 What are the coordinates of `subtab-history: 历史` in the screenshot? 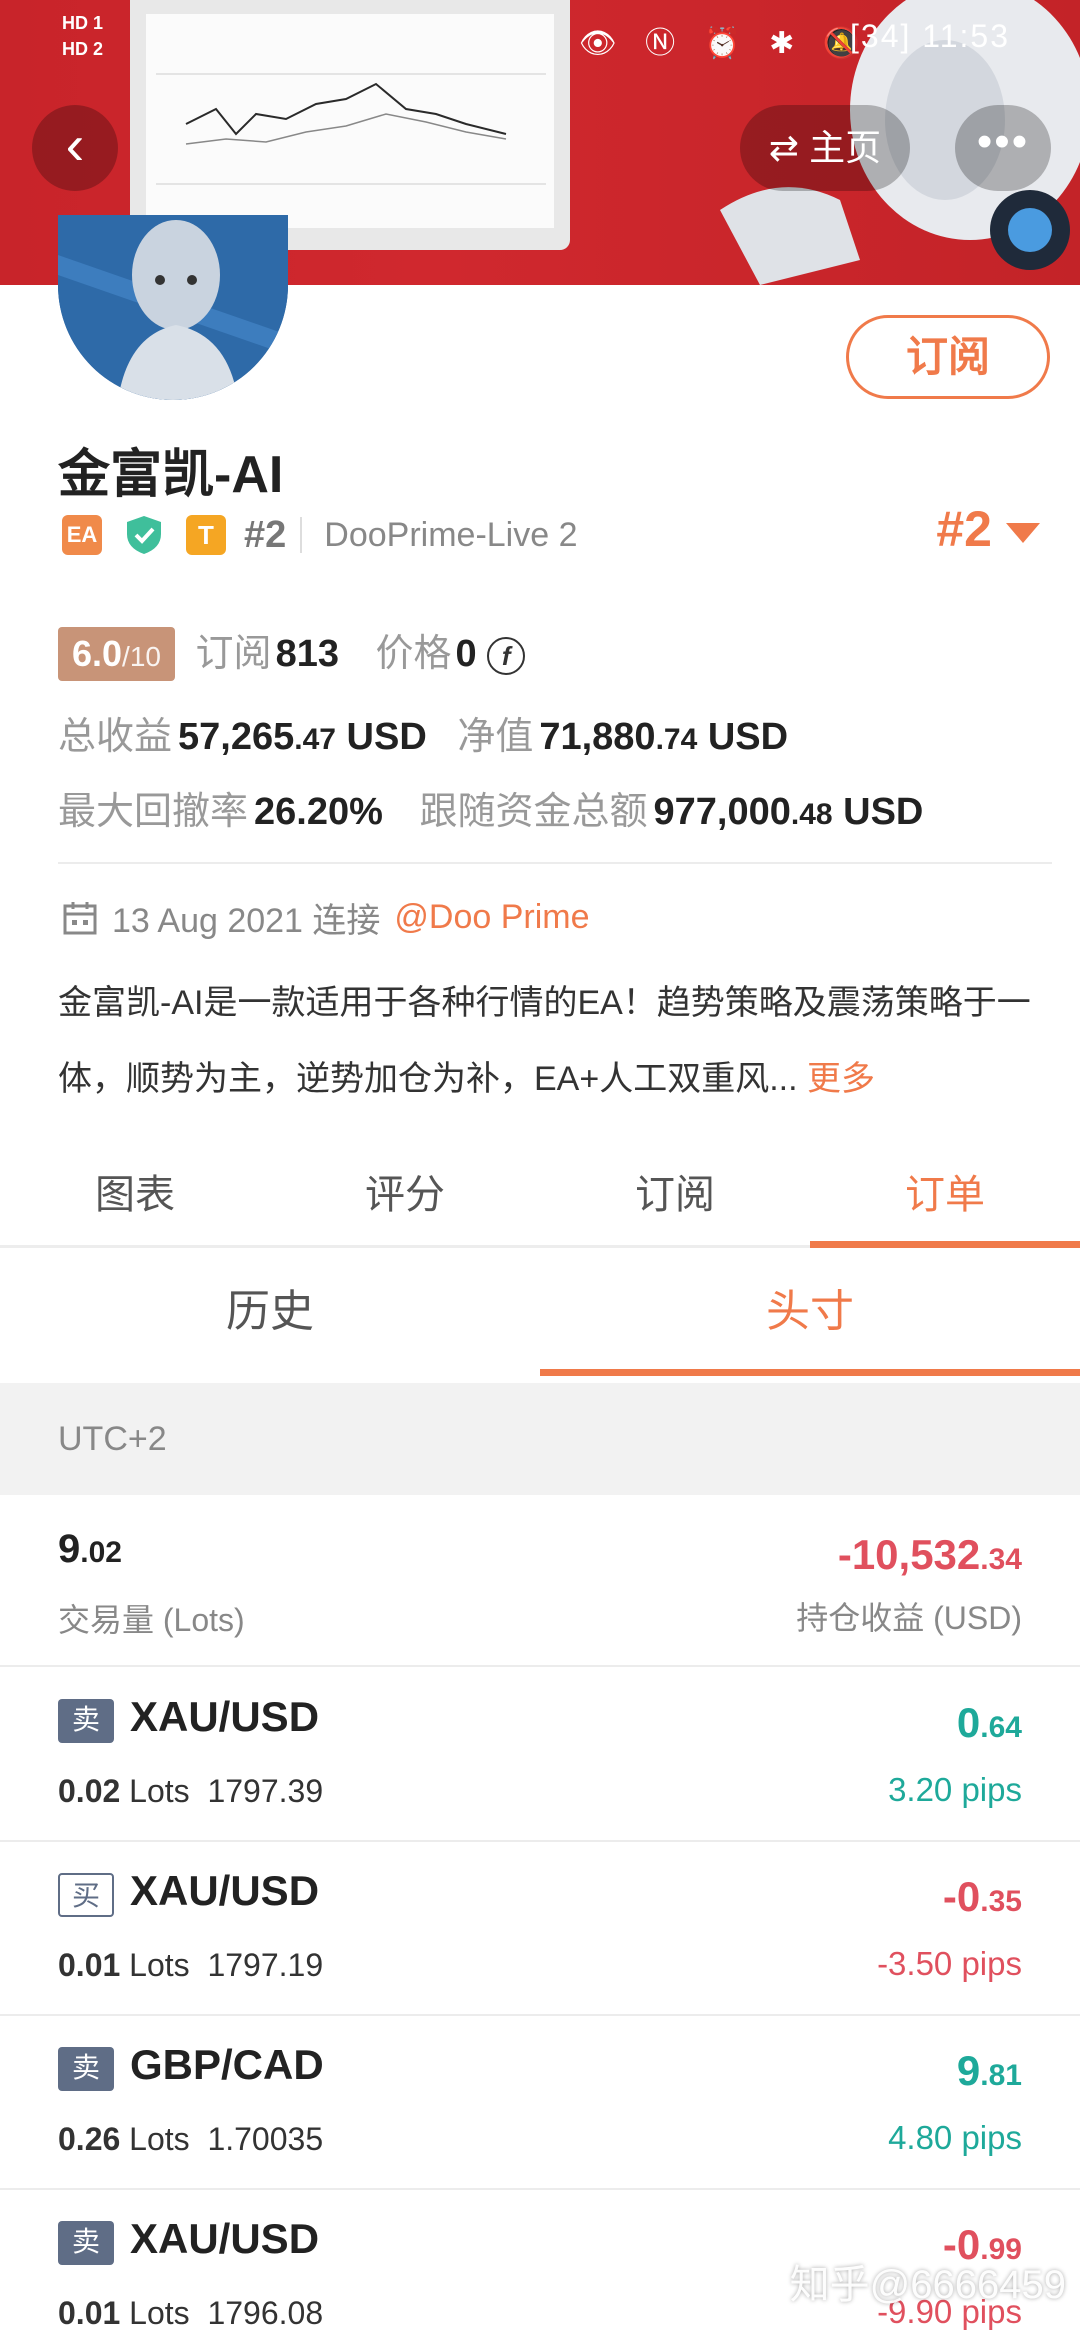 It's located at (270, 1312).